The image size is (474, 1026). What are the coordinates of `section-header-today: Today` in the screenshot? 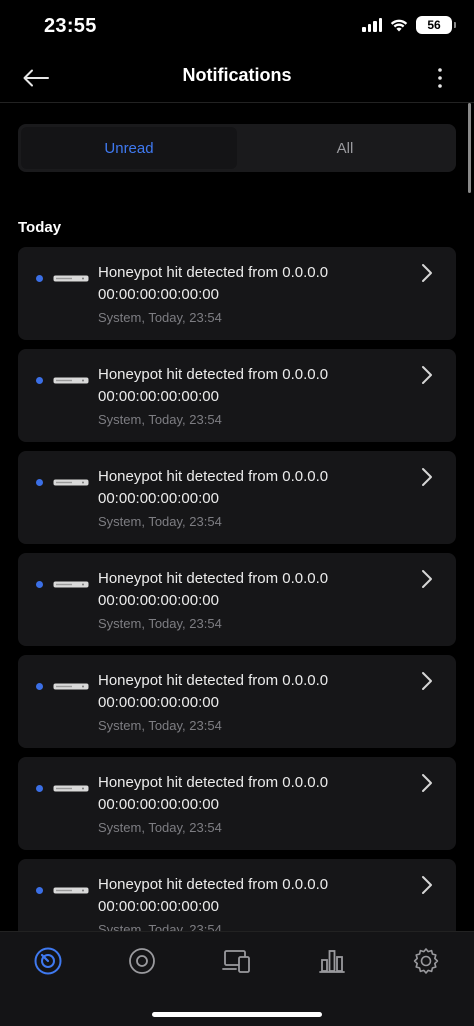 It's located at (40, 227).